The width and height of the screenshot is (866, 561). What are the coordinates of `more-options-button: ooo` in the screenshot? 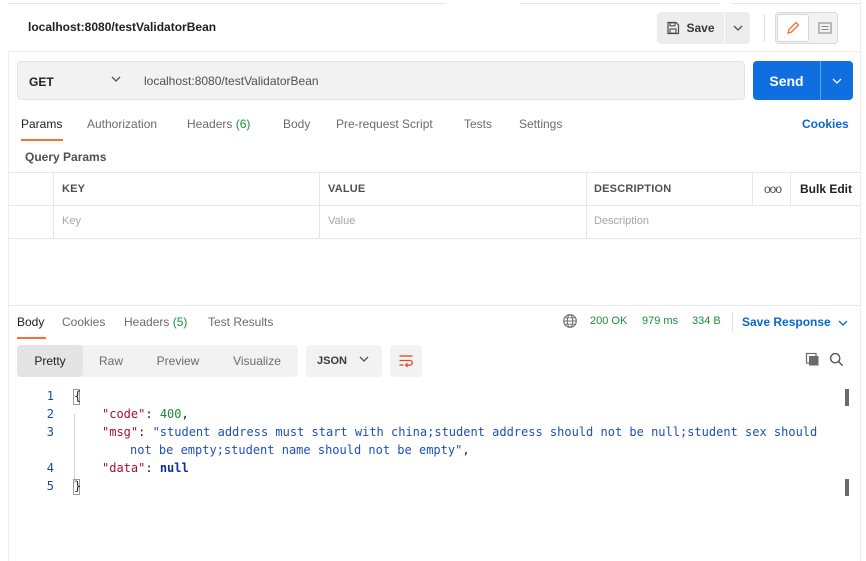 It's located at (773, 189).